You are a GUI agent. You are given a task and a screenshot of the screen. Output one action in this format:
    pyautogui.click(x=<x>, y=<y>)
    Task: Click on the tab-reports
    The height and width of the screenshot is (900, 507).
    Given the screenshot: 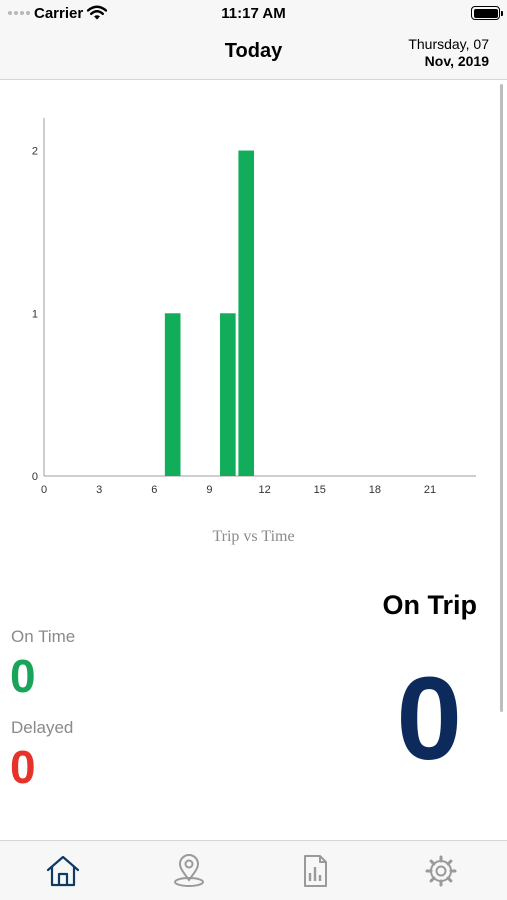 What is the action you would take?
    pyautogui.click(x=315, y=870)
    